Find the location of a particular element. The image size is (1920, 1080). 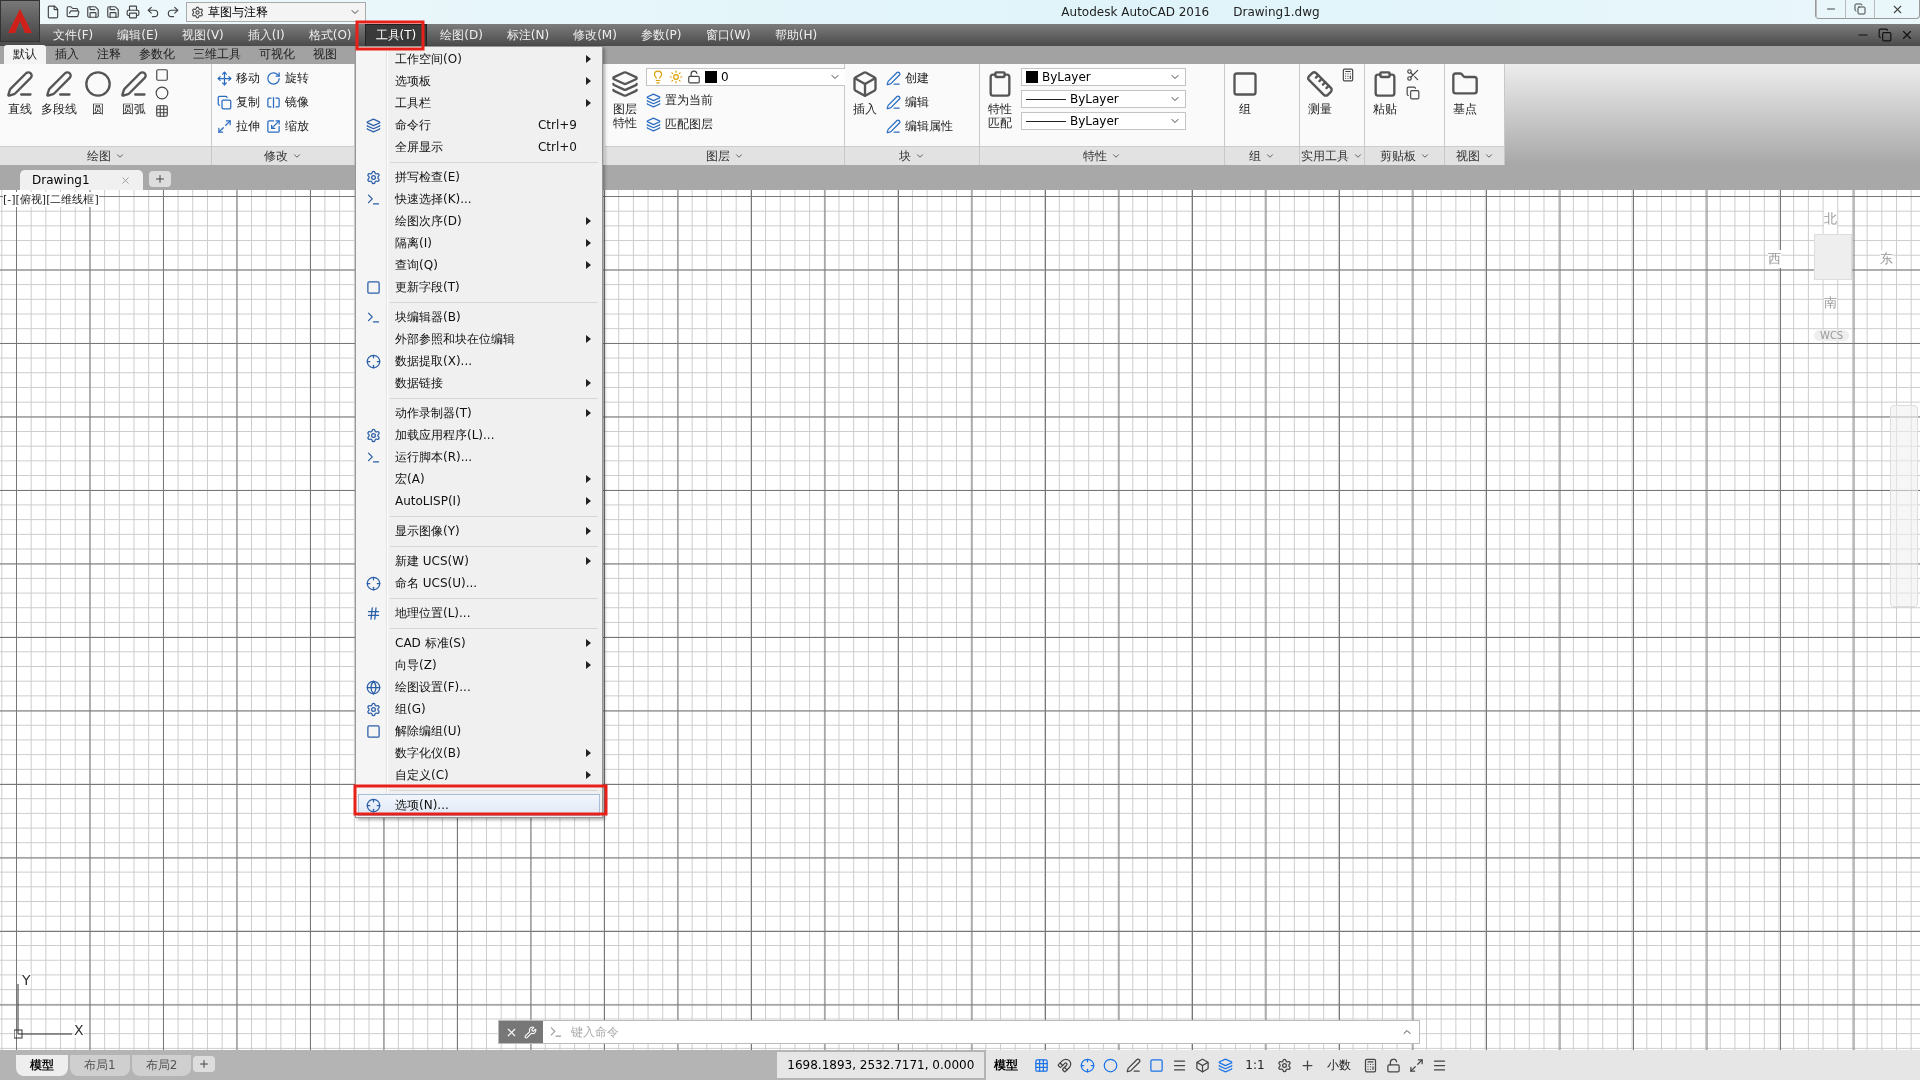

menu-item: AutoLISP(I) is located at coordinates (479, 501).